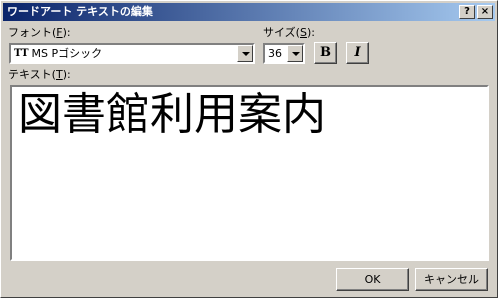 The width and height of the screenshot is (498, 298). I want to click on font-combobox: TT MS Pゴシック, so click(132, 53).